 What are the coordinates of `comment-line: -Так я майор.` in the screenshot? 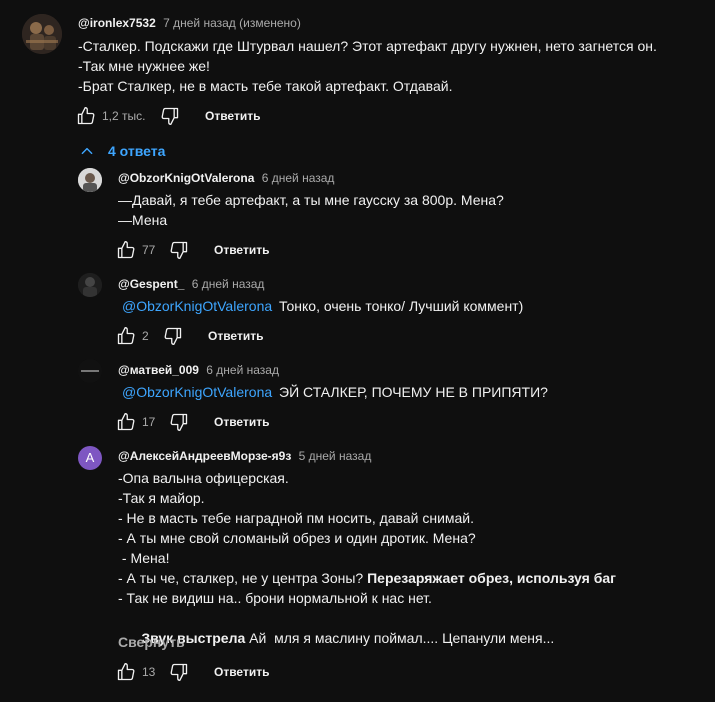 It's located at (161, 498).